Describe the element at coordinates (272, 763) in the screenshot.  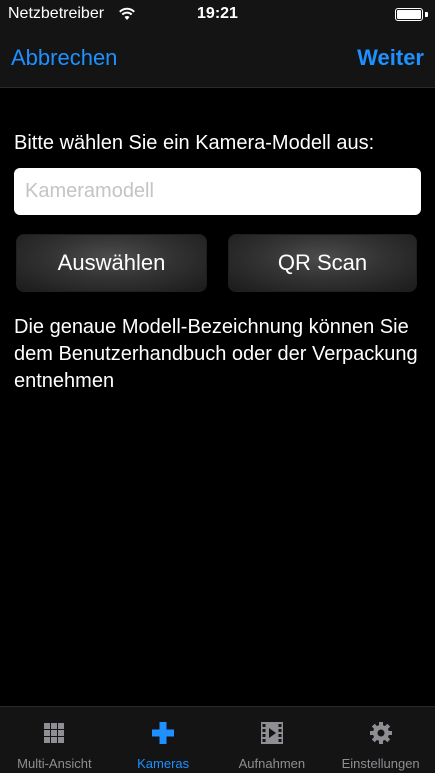
I see `tab-label-recordings: Aufnahmen` at that location.